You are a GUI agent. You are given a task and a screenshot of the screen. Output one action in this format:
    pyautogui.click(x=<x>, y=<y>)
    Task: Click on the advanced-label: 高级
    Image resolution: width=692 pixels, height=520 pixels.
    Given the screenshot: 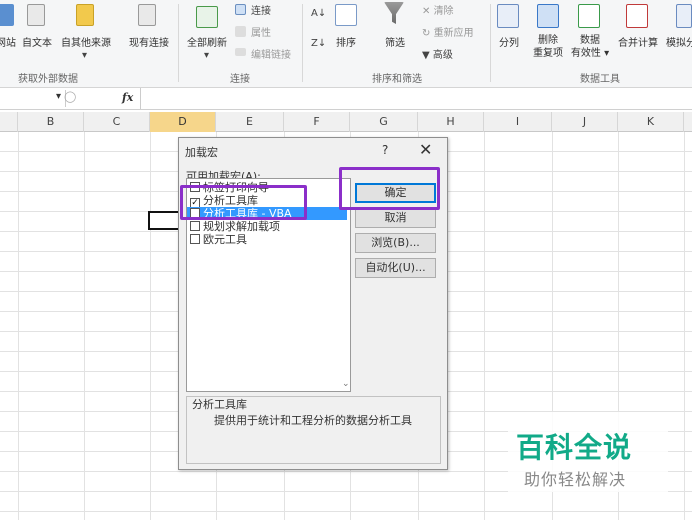 What is the action you would take?
    pyautogui.click(x=442, y=55)
    